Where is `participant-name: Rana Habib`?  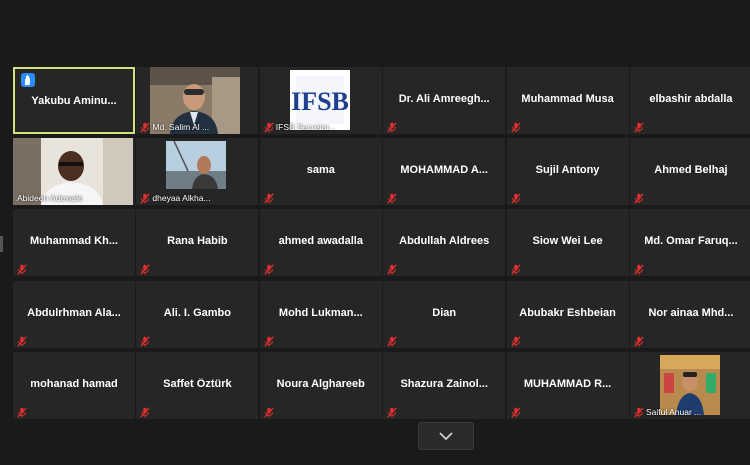 participant-name: Rana Habib is located at coordinates (197, 241).